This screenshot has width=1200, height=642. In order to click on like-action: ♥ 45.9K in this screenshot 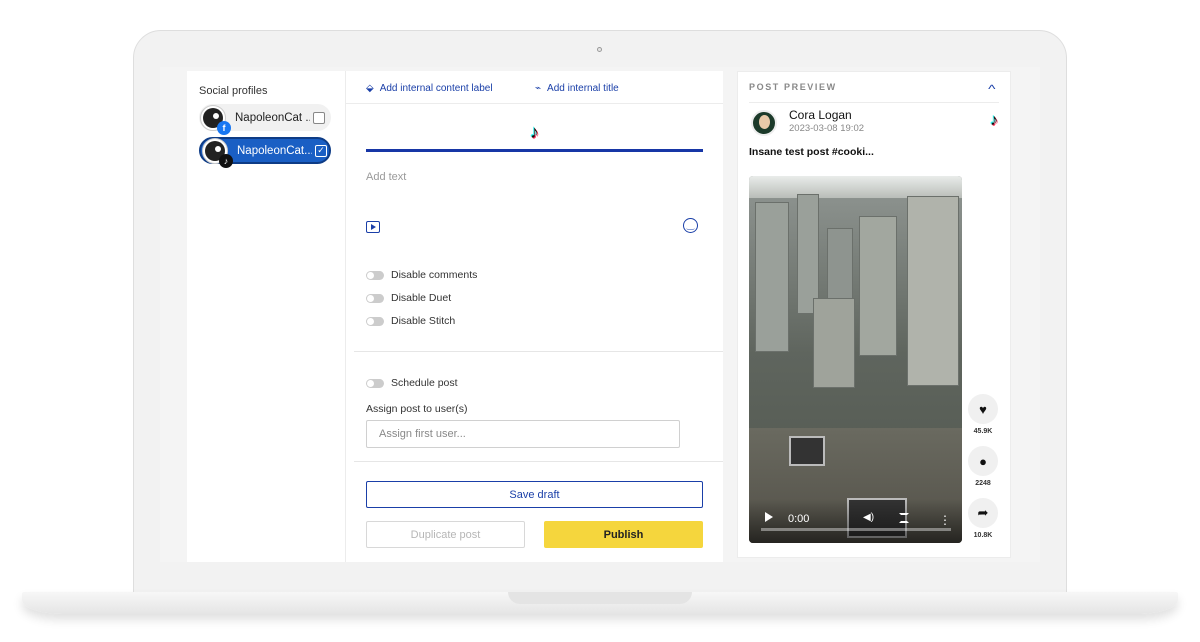, I will do `click(983, 414)`.